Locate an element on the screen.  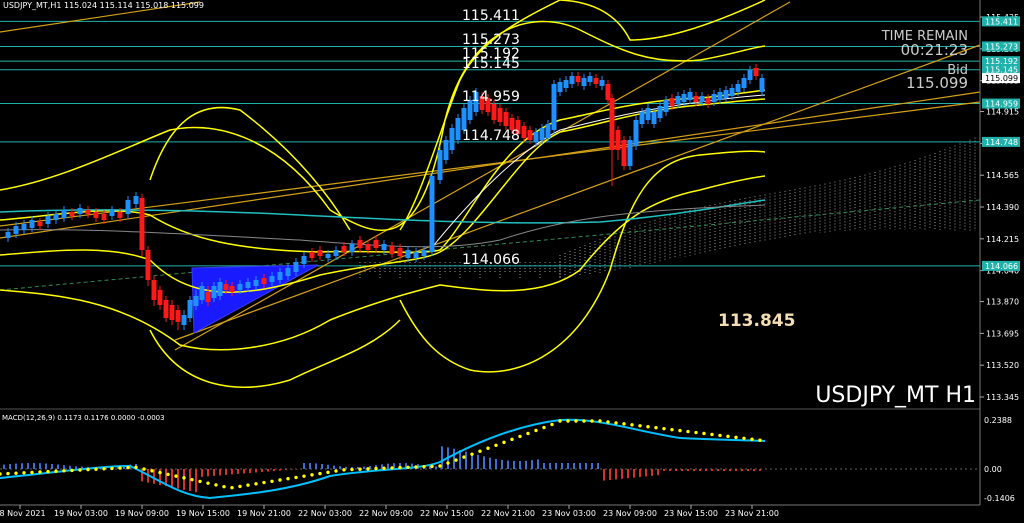
price-level-tag-label: 114.959 is located at coordinates (1001, 104).